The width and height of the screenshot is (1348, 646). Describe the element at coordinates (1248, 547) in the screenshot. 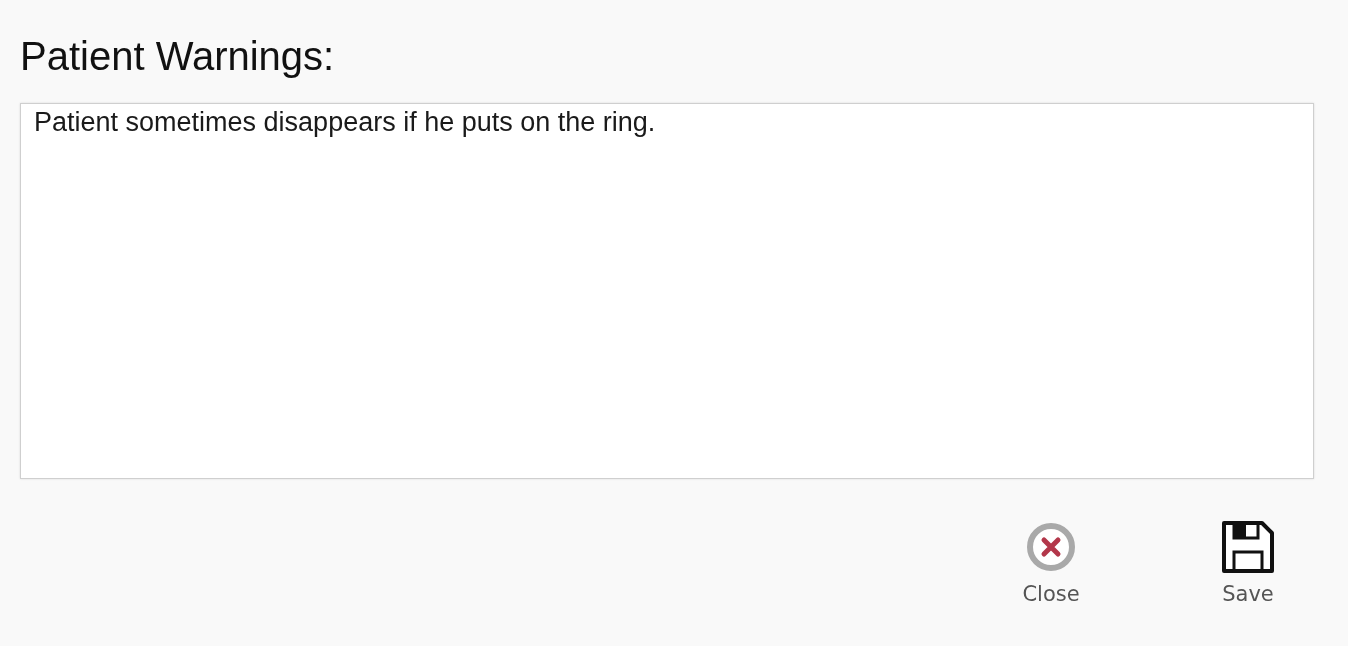

I see `save-icon` at that location.